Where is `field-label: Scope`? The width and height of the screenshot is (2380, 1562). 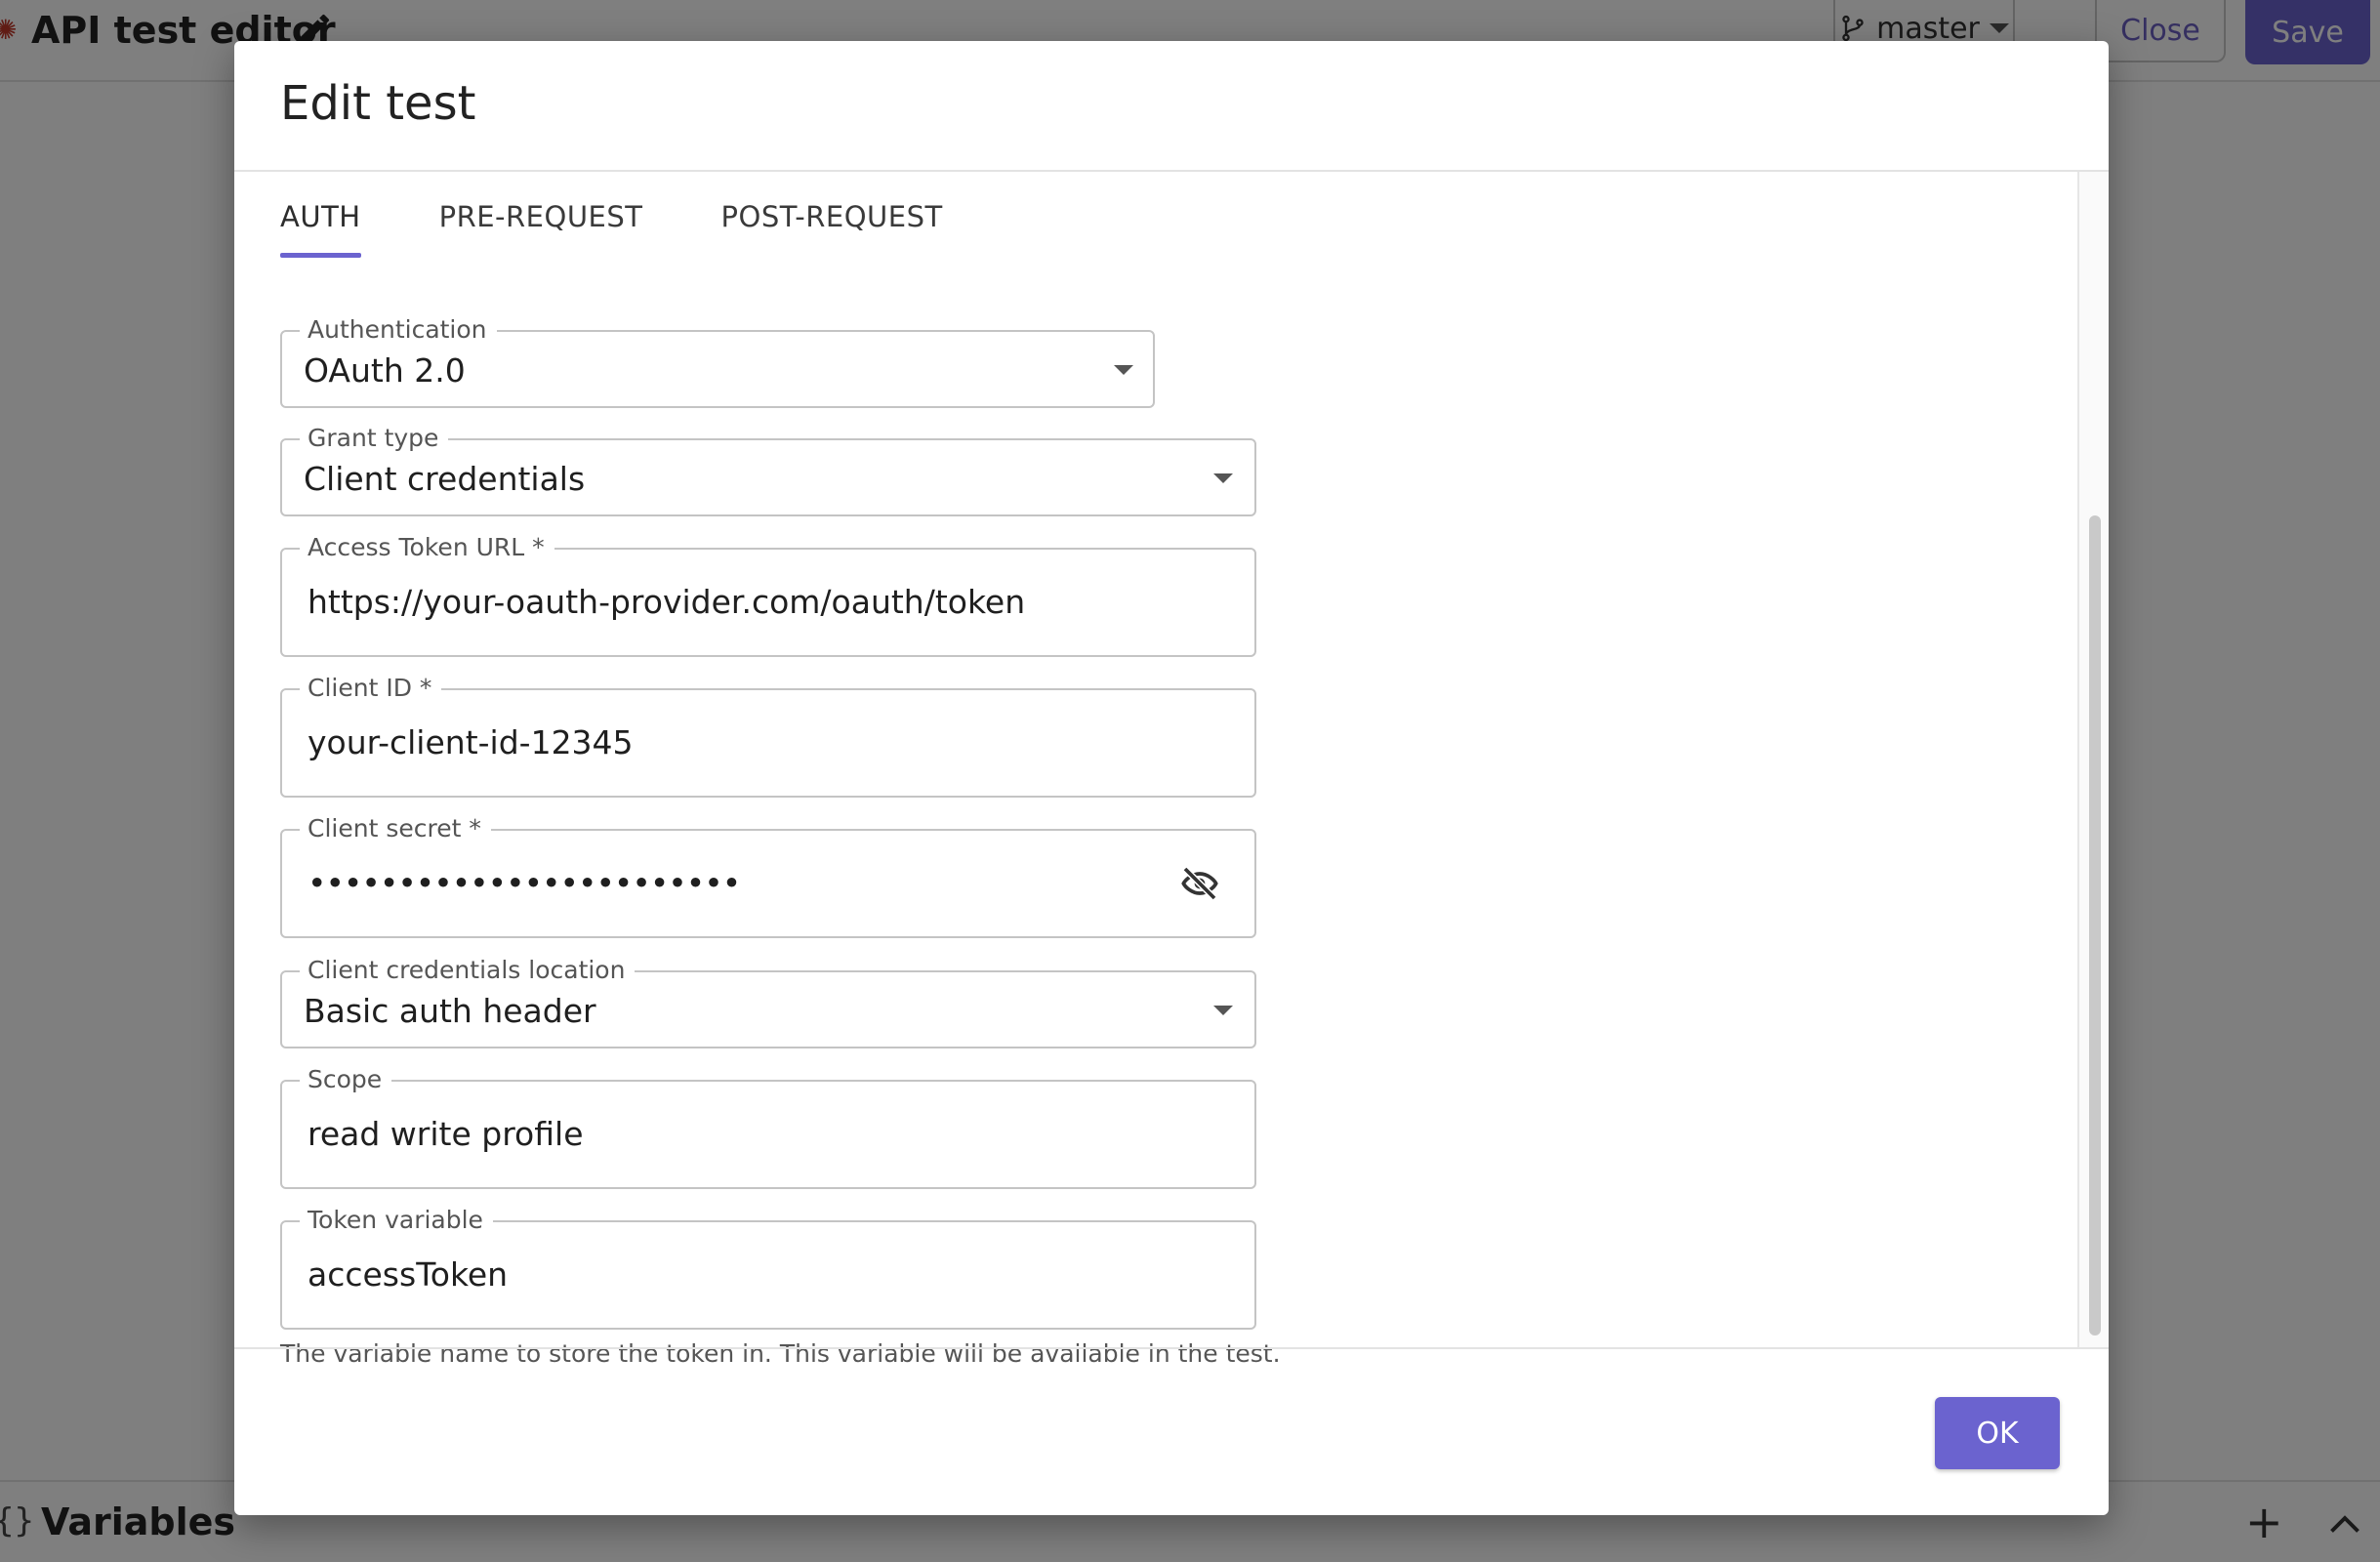 field-label: Scope is located at coordinates (346, 1079).